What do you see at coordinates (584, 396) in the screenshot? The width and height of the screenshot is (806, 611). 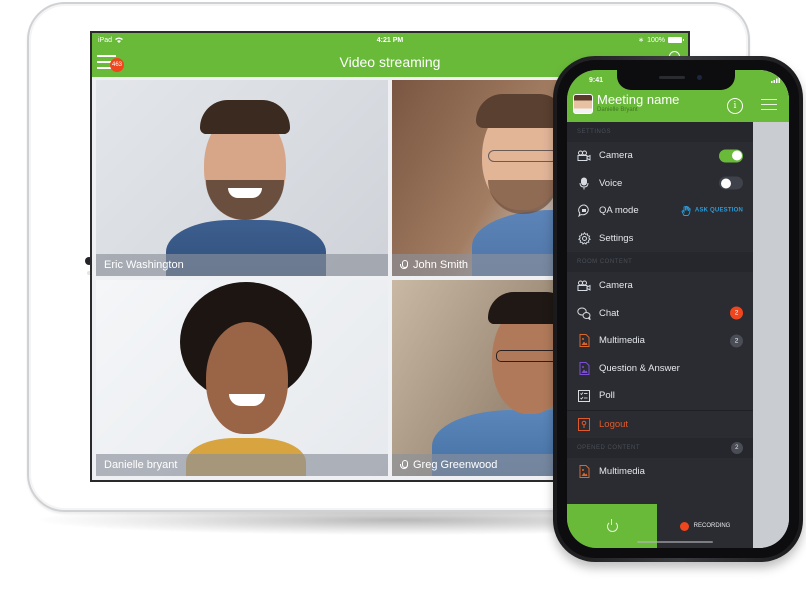 I see `poll-icon` at bounding box center [584, 396].